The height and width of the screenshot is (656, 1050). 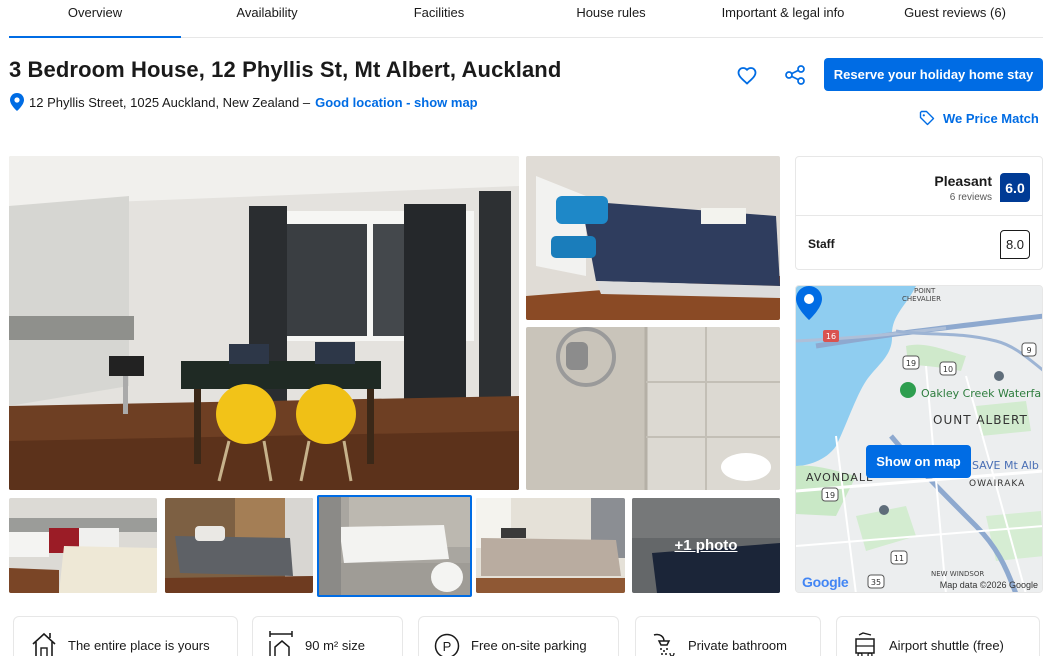 What do you see at coordinates (396, 102) in the screenshot?
I see `show-map-link: Good location - show map` at bounding box center [396, 102].